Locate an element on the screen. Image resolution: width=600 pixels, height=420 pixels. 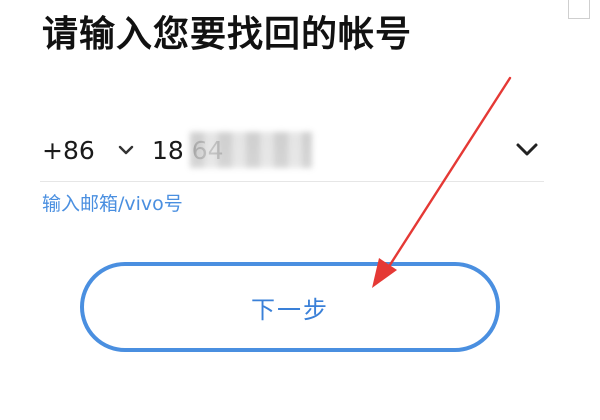
redaction-mosaic is located at coordinates (251, 150).